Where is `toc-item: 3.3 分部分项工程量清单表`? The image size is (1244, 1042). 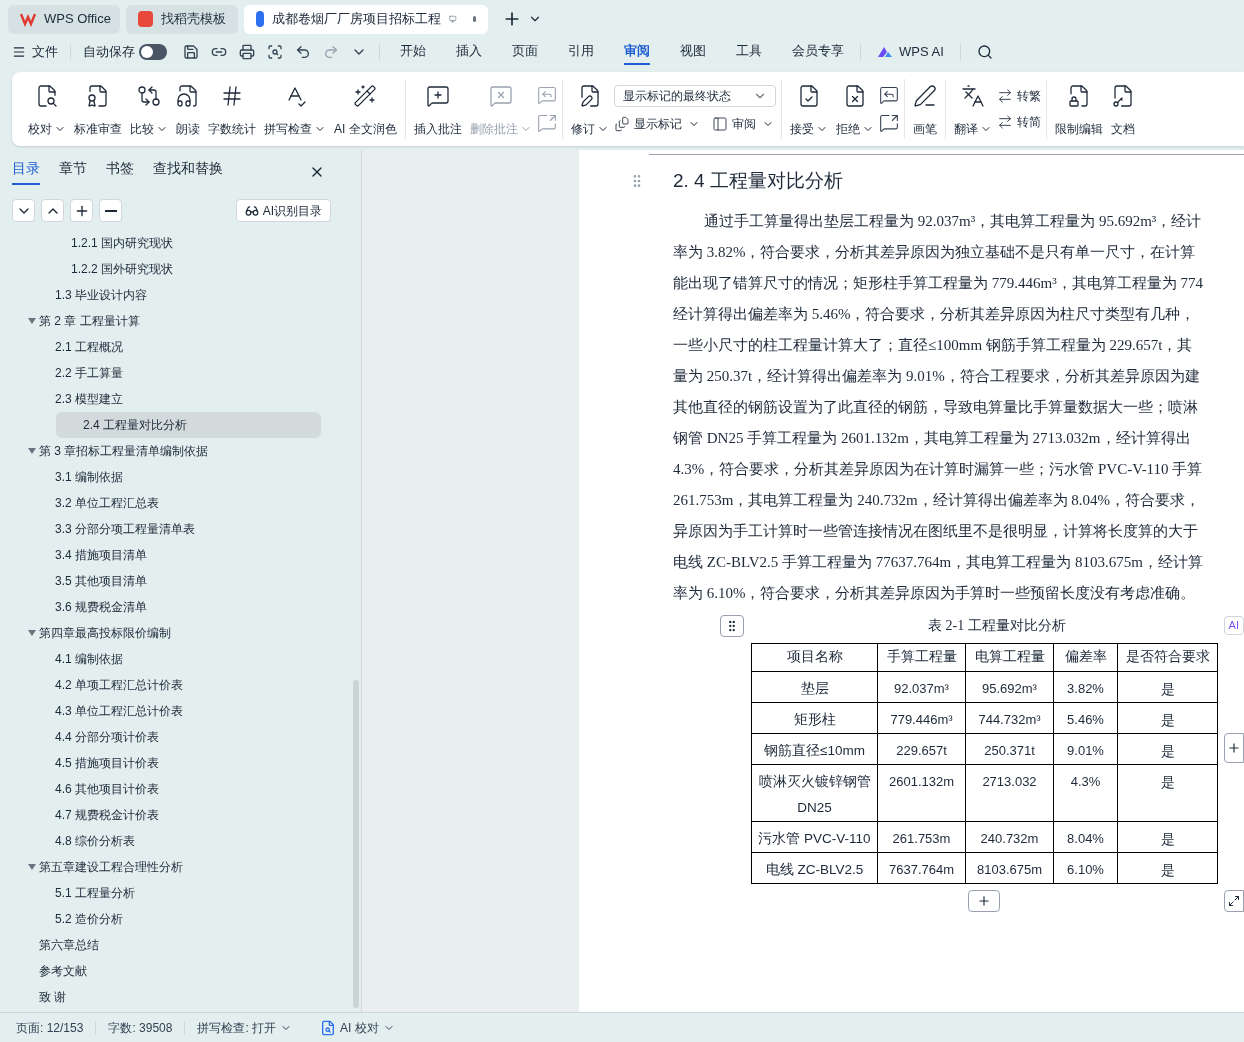 toc-item: 3.3 分部分项工程量清单表 is located at coordinates (174, 529).